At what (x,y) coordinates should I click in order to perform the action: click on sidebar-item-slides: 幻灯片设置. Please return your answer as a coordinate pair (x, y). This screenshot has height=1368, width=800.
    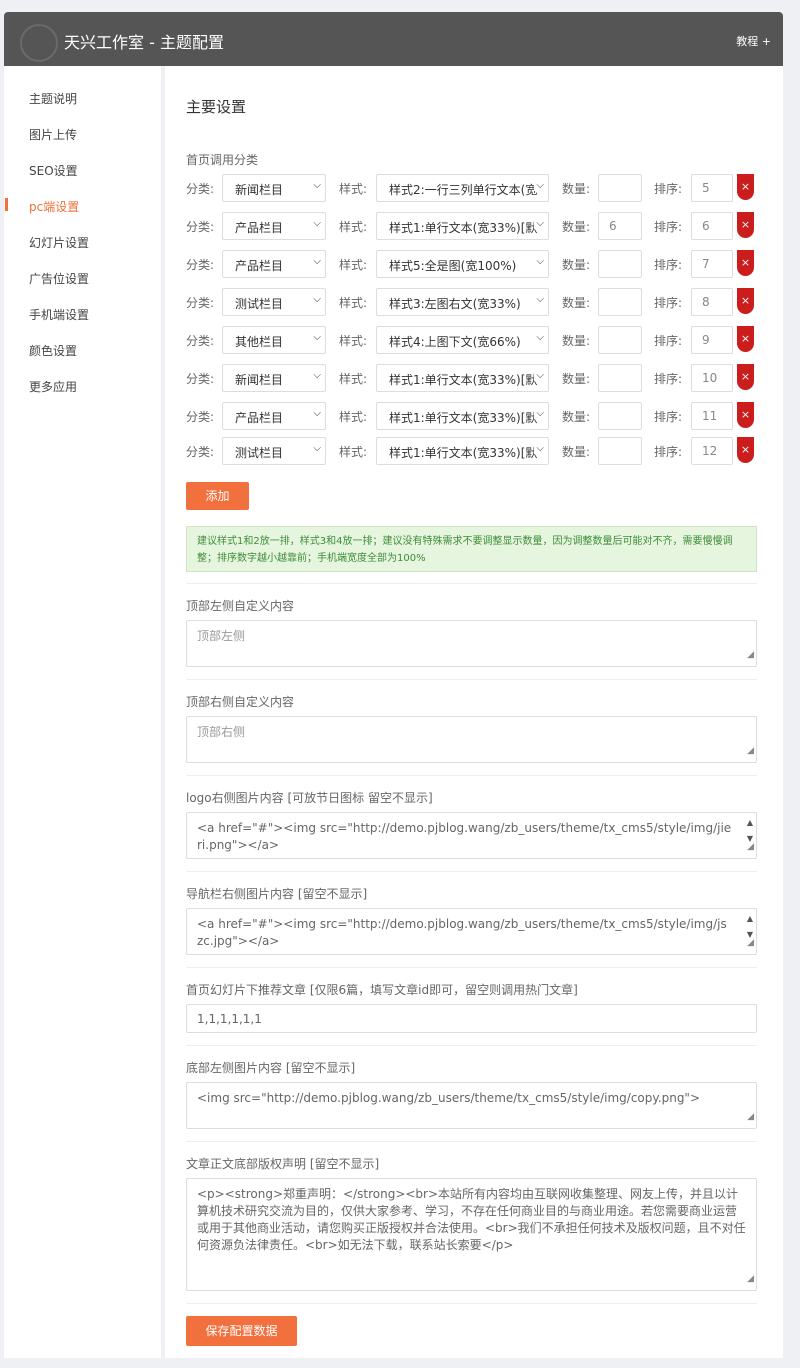
    Looking at the image, I should click on (59, 242).